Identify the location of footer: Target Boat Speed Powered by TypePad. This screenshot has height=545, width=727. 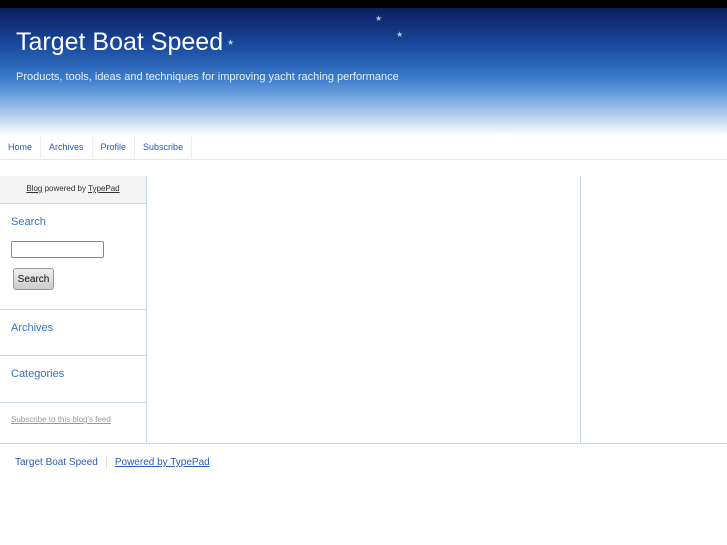
(363, 462).